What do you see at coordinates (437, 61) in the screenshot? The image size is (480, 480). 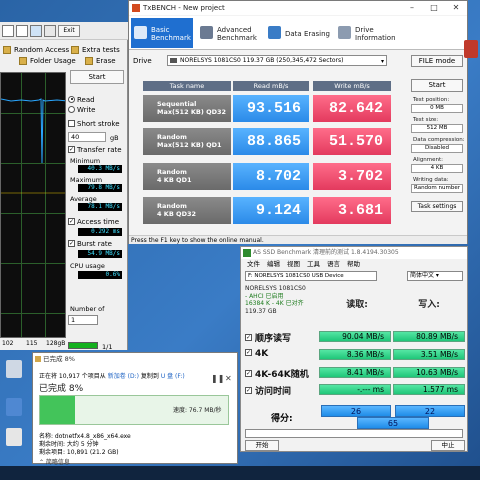 I see `file-mode-button: FILE mode` at bounding box center [437, 61].